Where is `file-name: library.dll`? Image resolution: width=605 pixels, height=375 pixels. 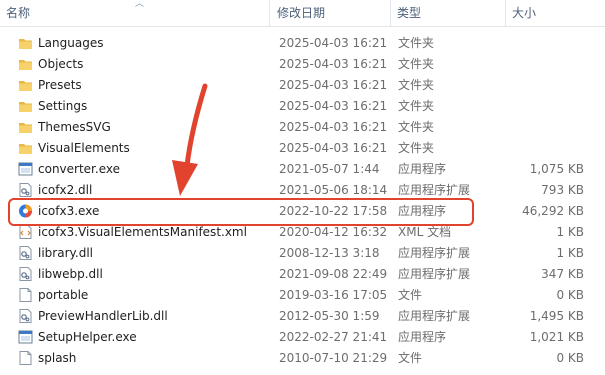
file-name: library.dll is located at coordinates (65, 253).